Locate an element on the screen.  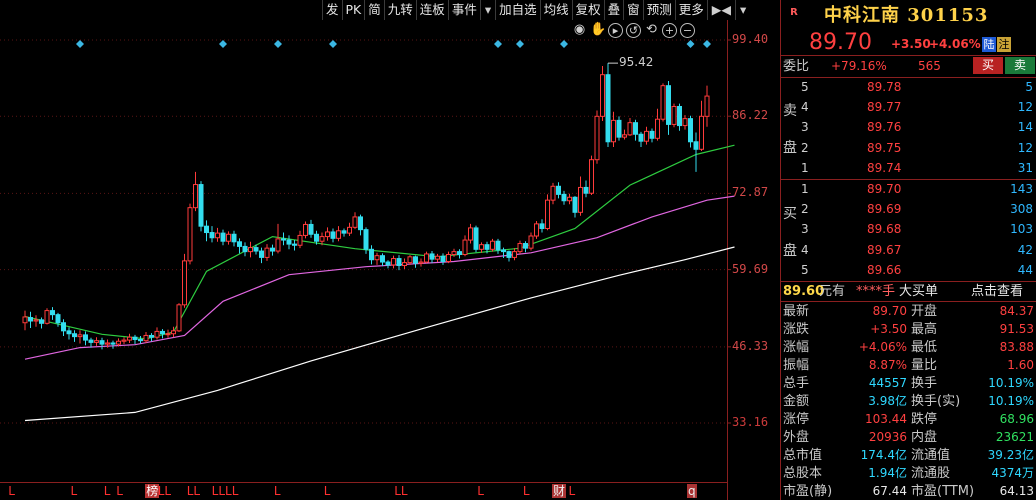
stat-label: 总股本 is located at coordinates (803, 473).